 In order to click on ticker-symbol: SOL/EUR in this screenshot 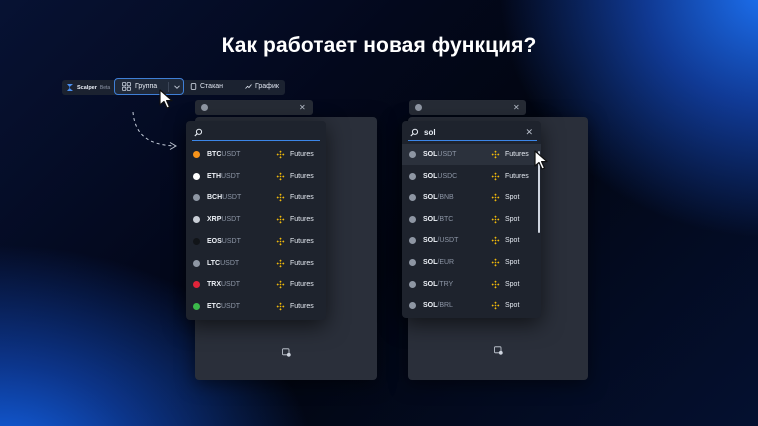, I will do `click(438, 262)`.